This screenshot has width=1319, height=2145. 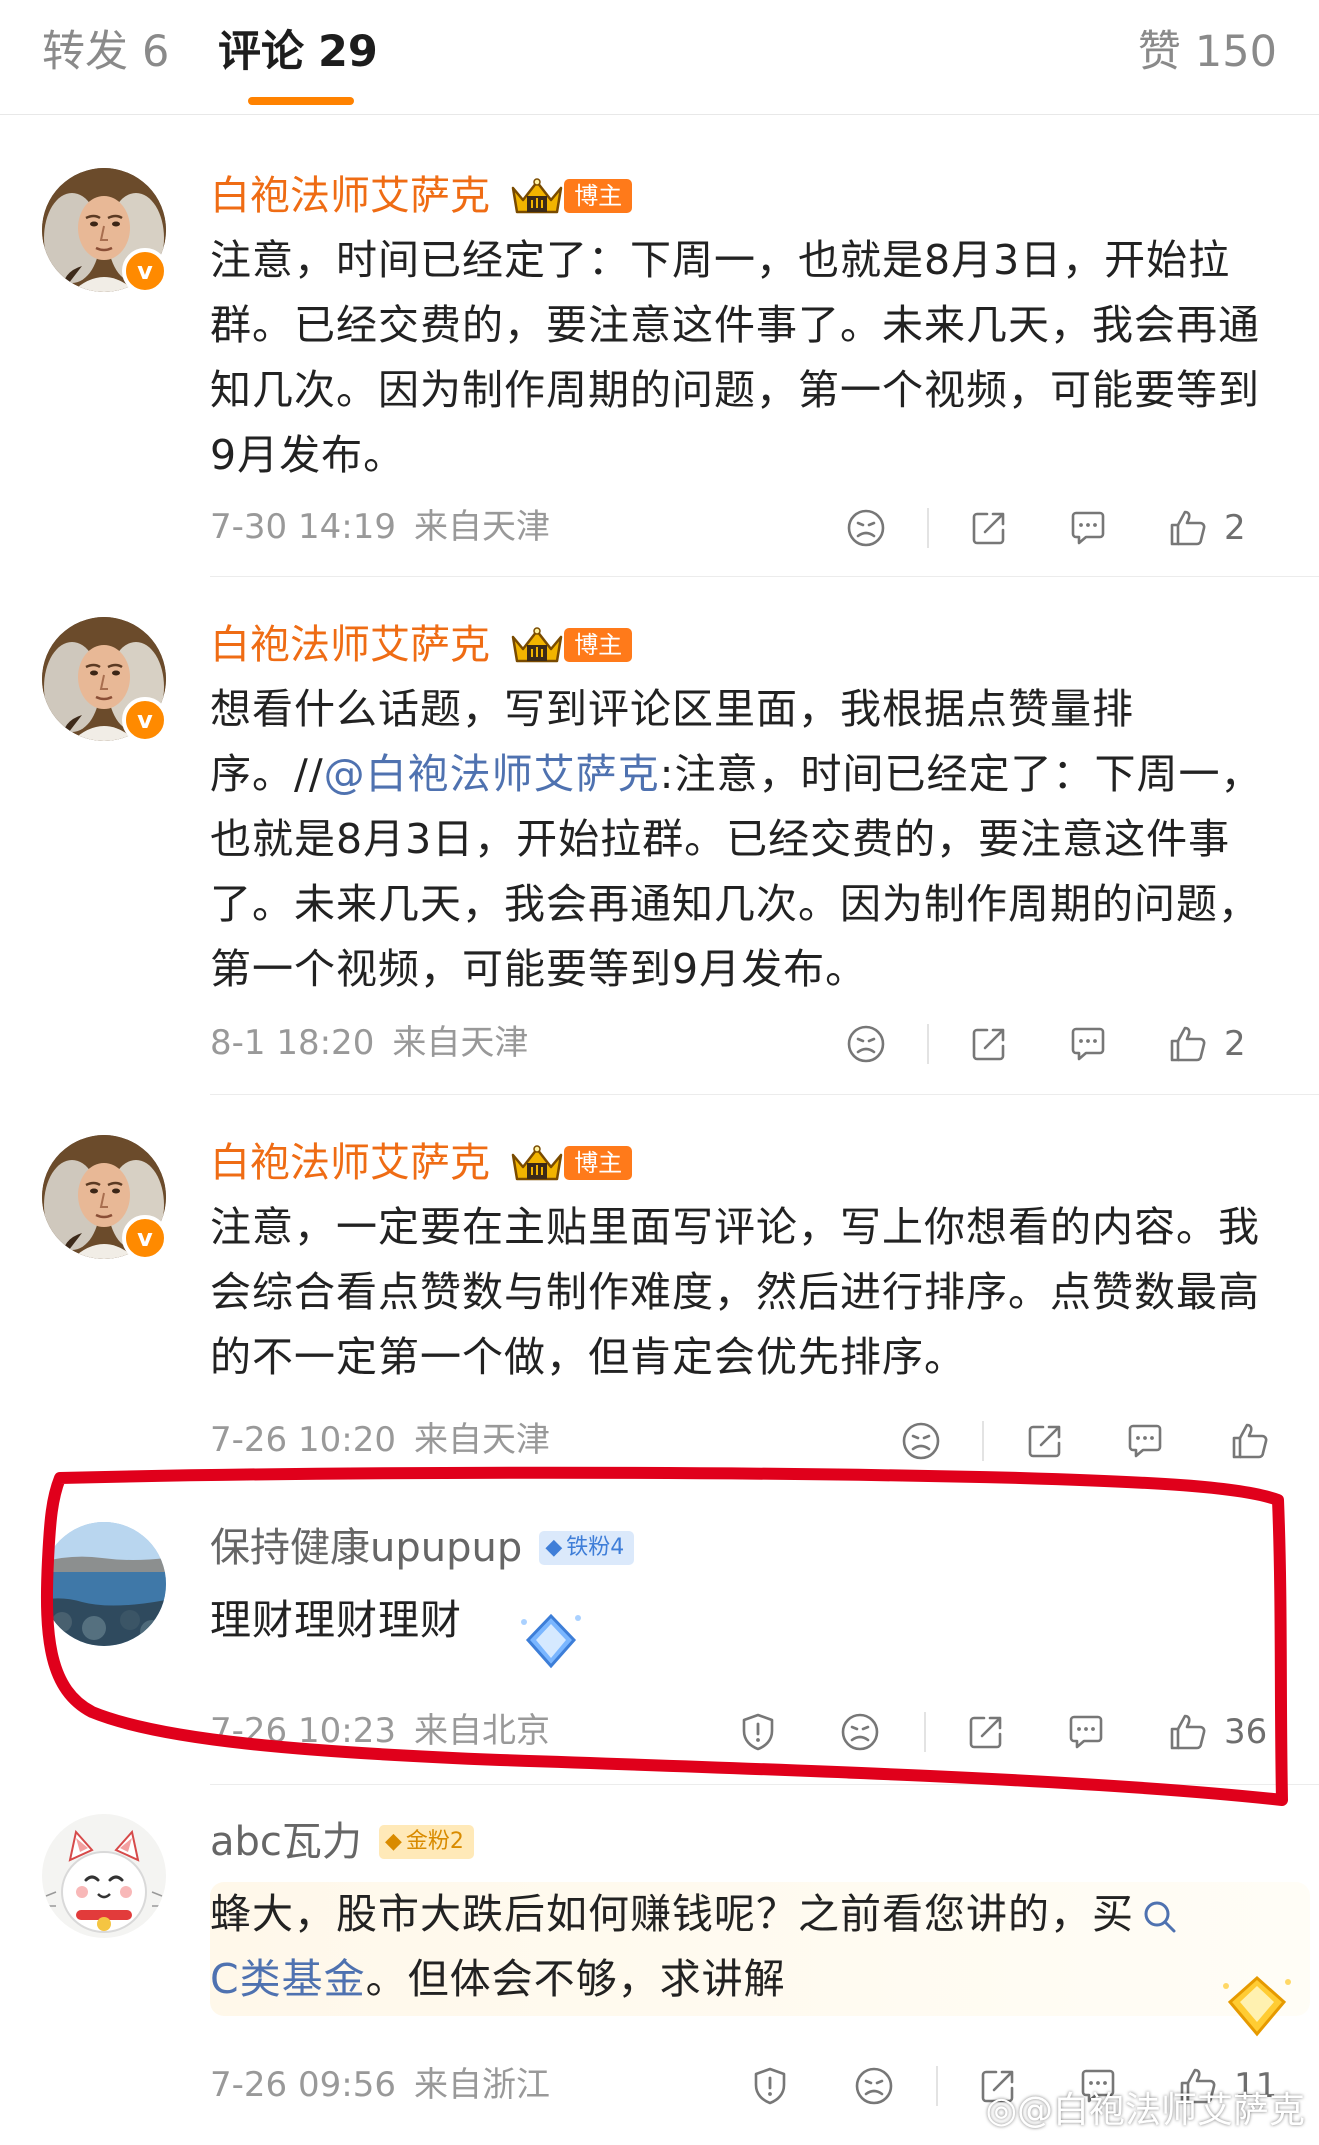 I want to click on name-row: abc瓦力 ◆ 金粉2, so click(x=342, y=1842).